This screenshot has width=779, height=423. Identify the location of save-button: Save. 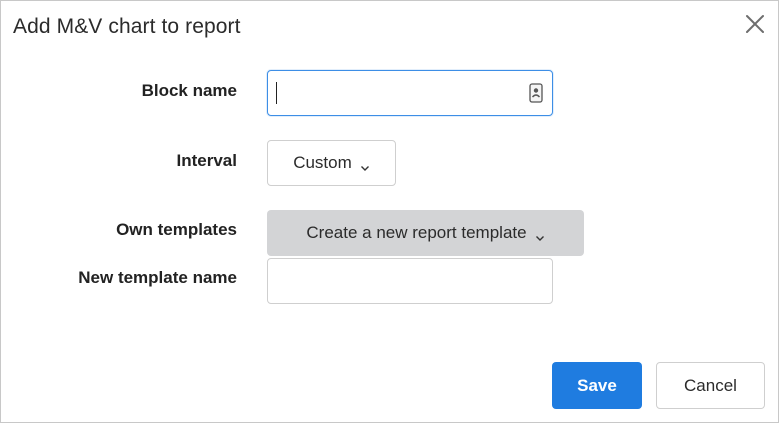
(597, 385).